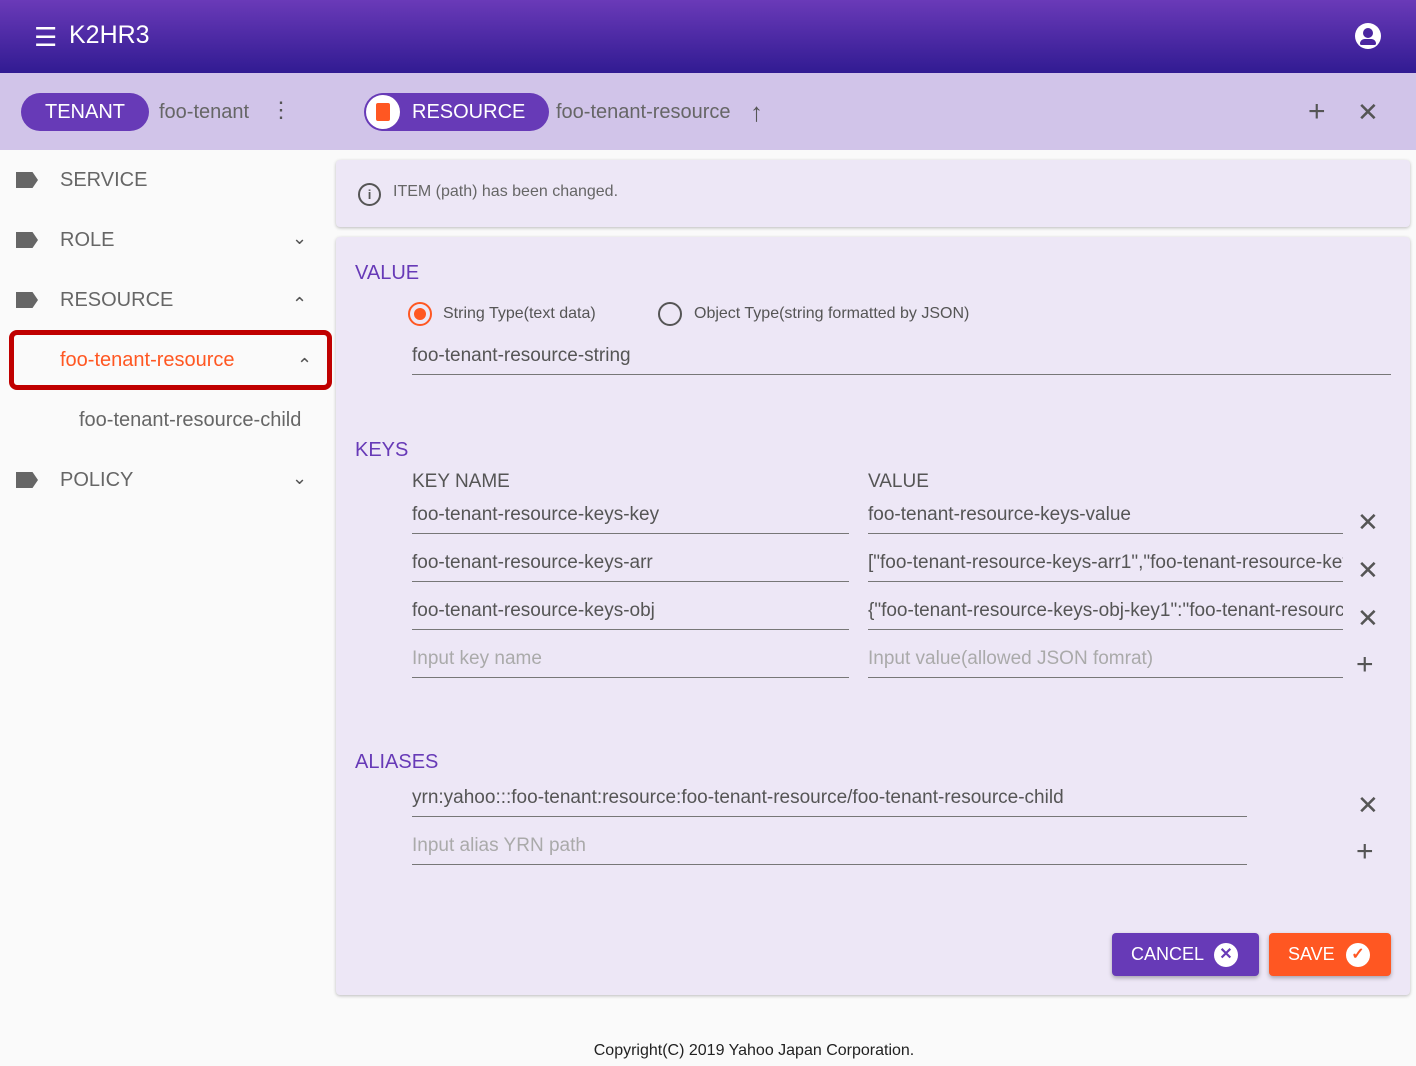  What do you see at coordinates (506, 191) in the screenshot?
I see `info-message: ITEM (path) has been changed.` at bounding box center [506, 191].